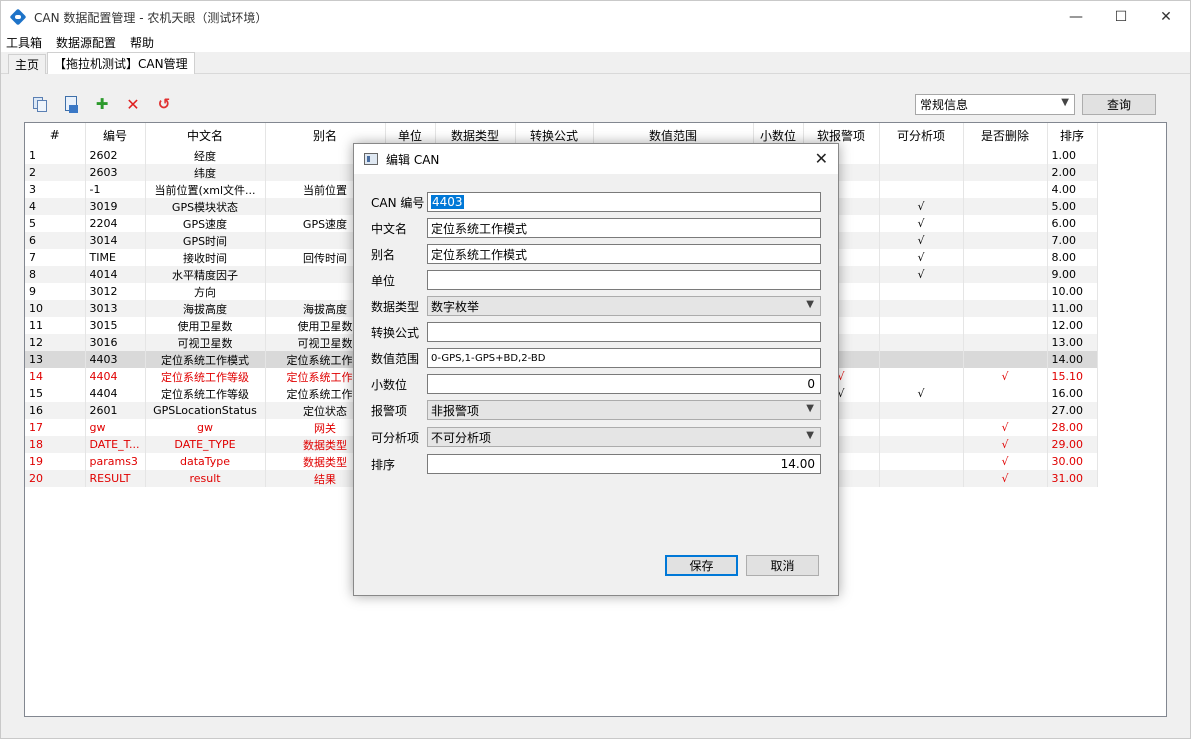  I want to click on delete-icon: ✕, so click(133, 104).